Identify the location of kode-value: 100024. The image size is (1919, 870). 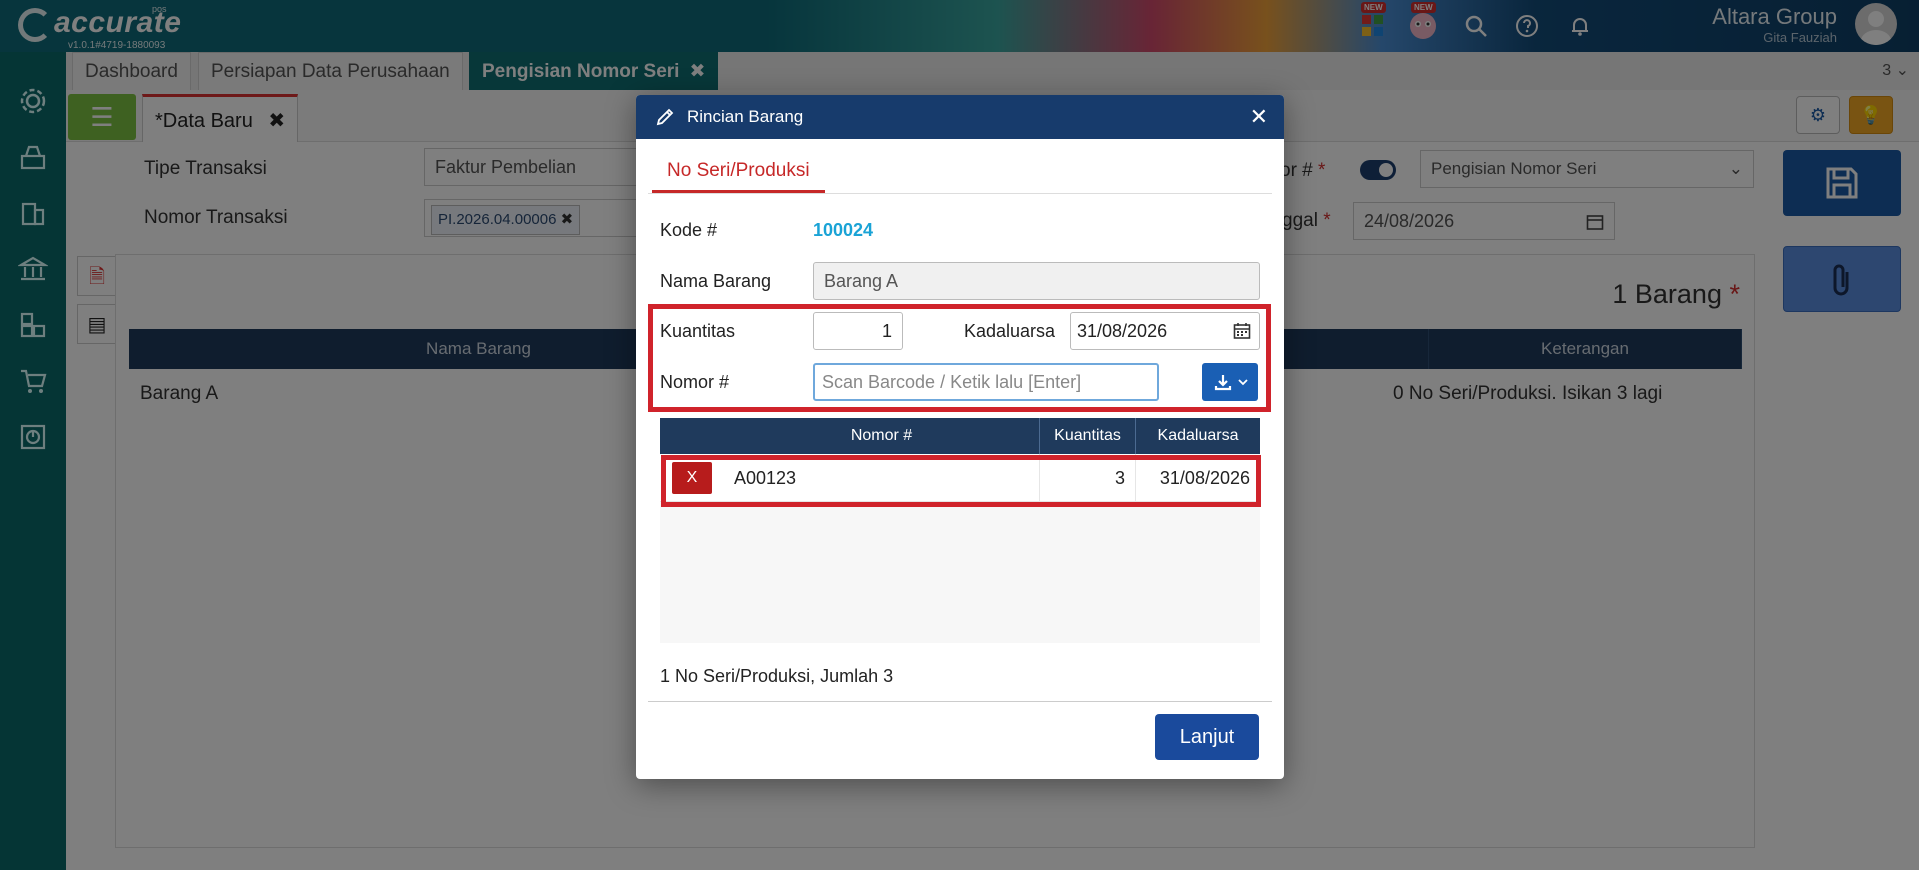
(843, 230).